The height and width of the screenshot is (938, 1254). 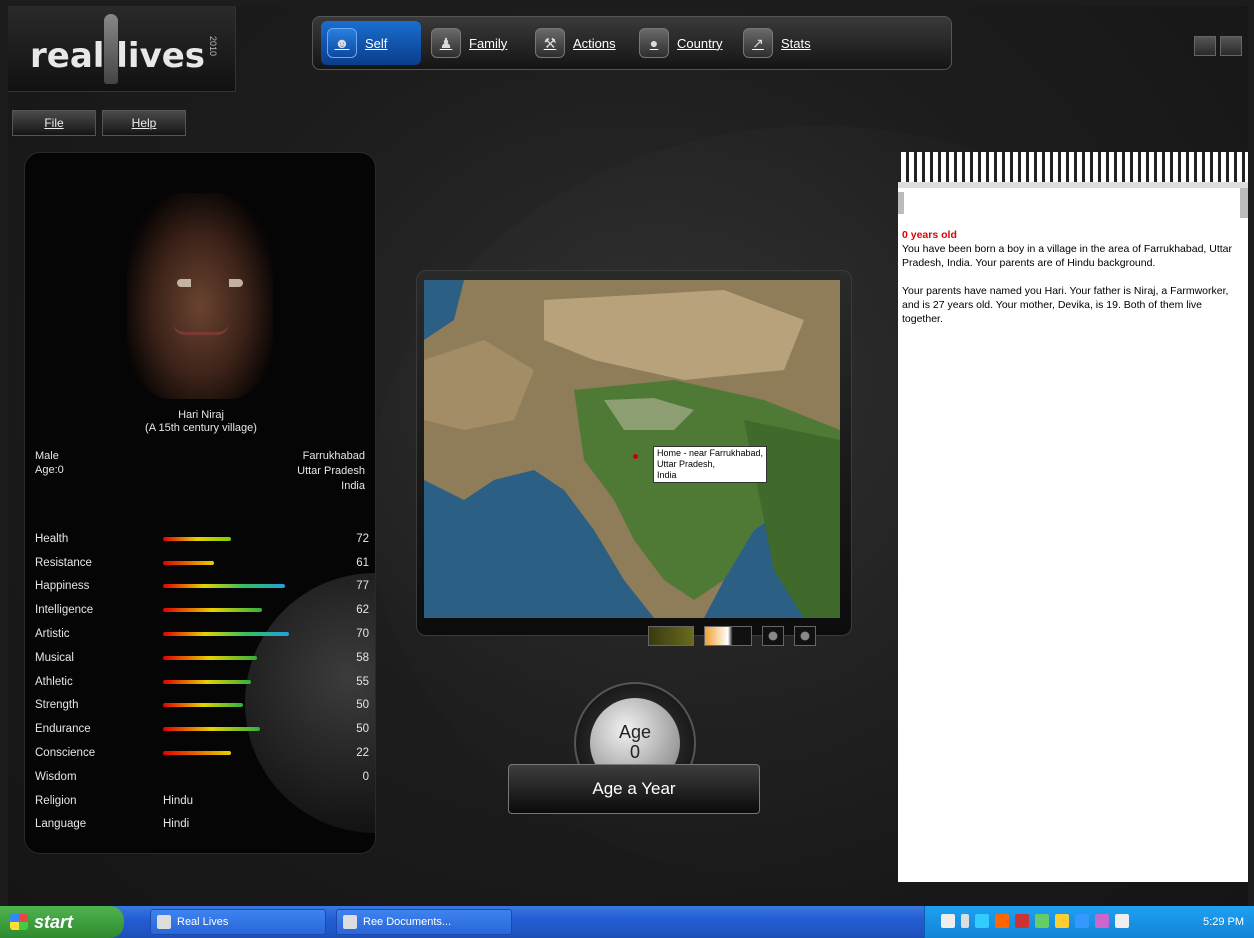 What do you see at coordinates (1231, 46) in the screenshot?
I see `close-button` at bounding box center [1231, 46].